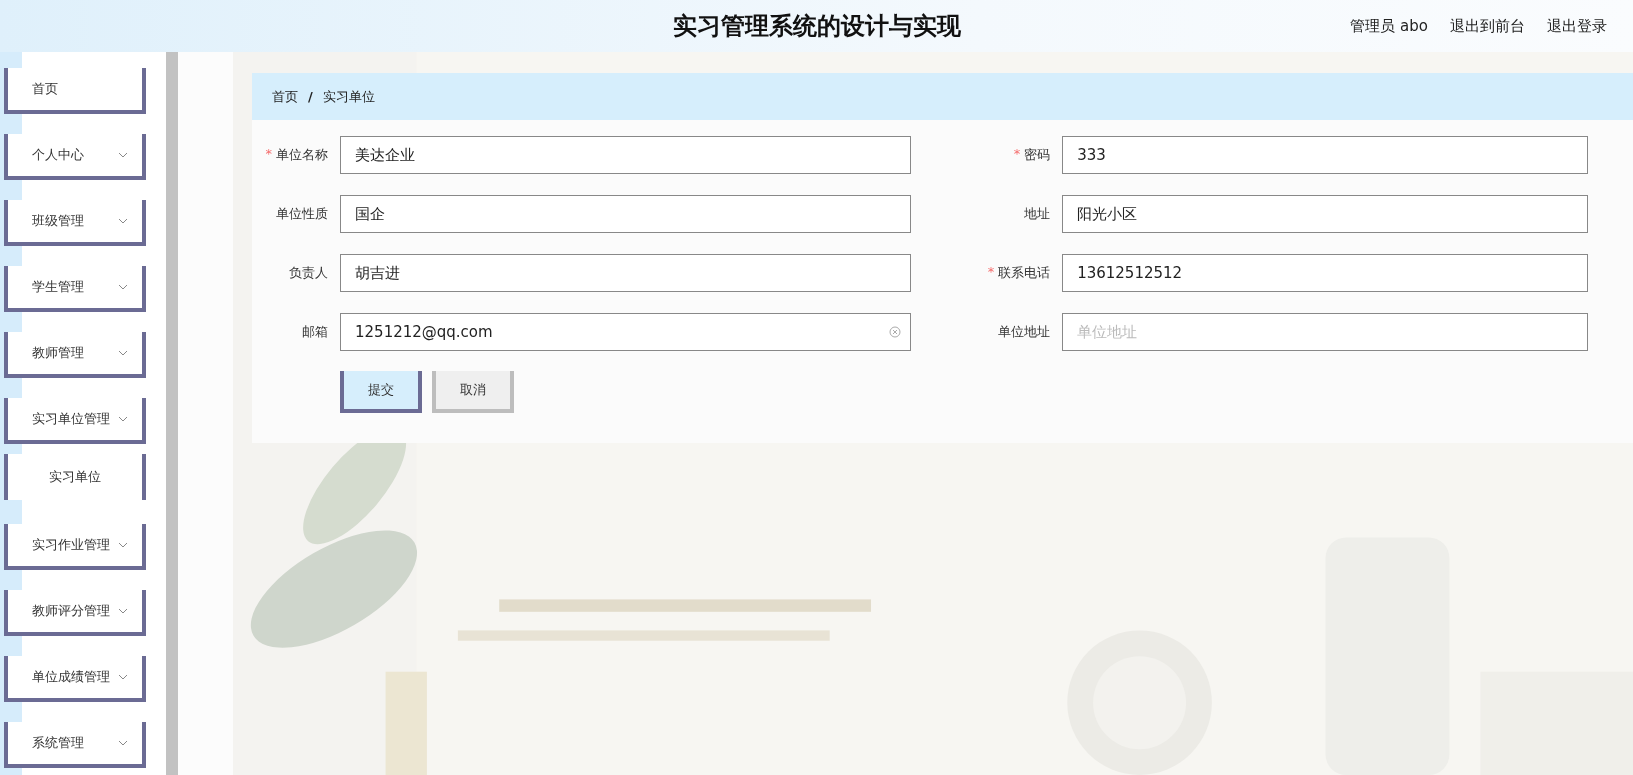 The height and width of the screenshot is (775, 1633). I want to click on input-field: 1251212@qq.com, so click(625, 332).